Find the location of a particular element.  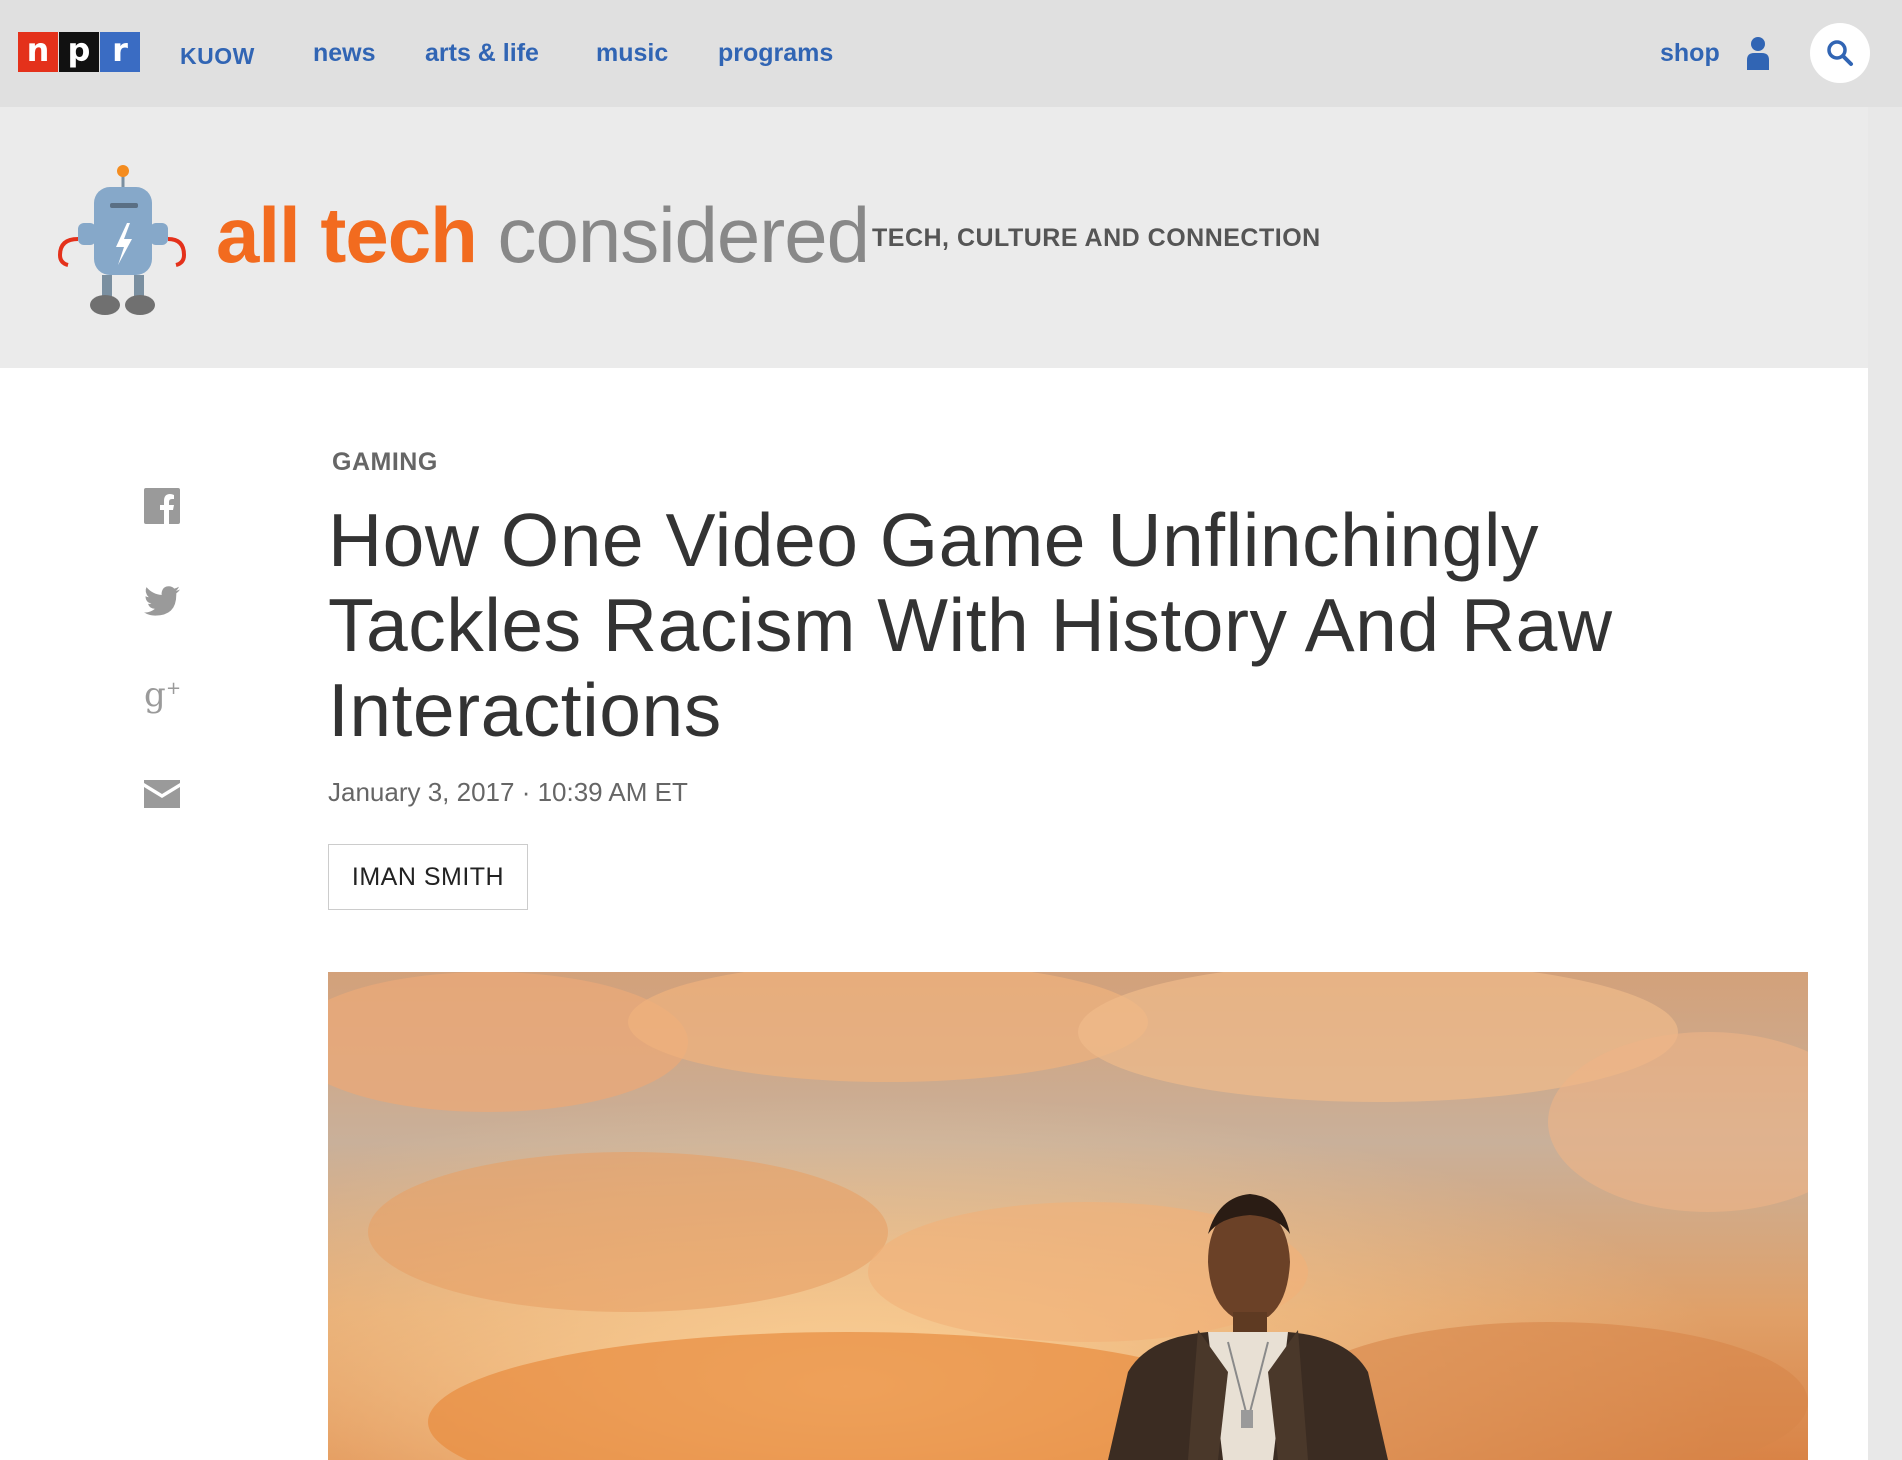

email-icon is located at coordinates (162, 794).